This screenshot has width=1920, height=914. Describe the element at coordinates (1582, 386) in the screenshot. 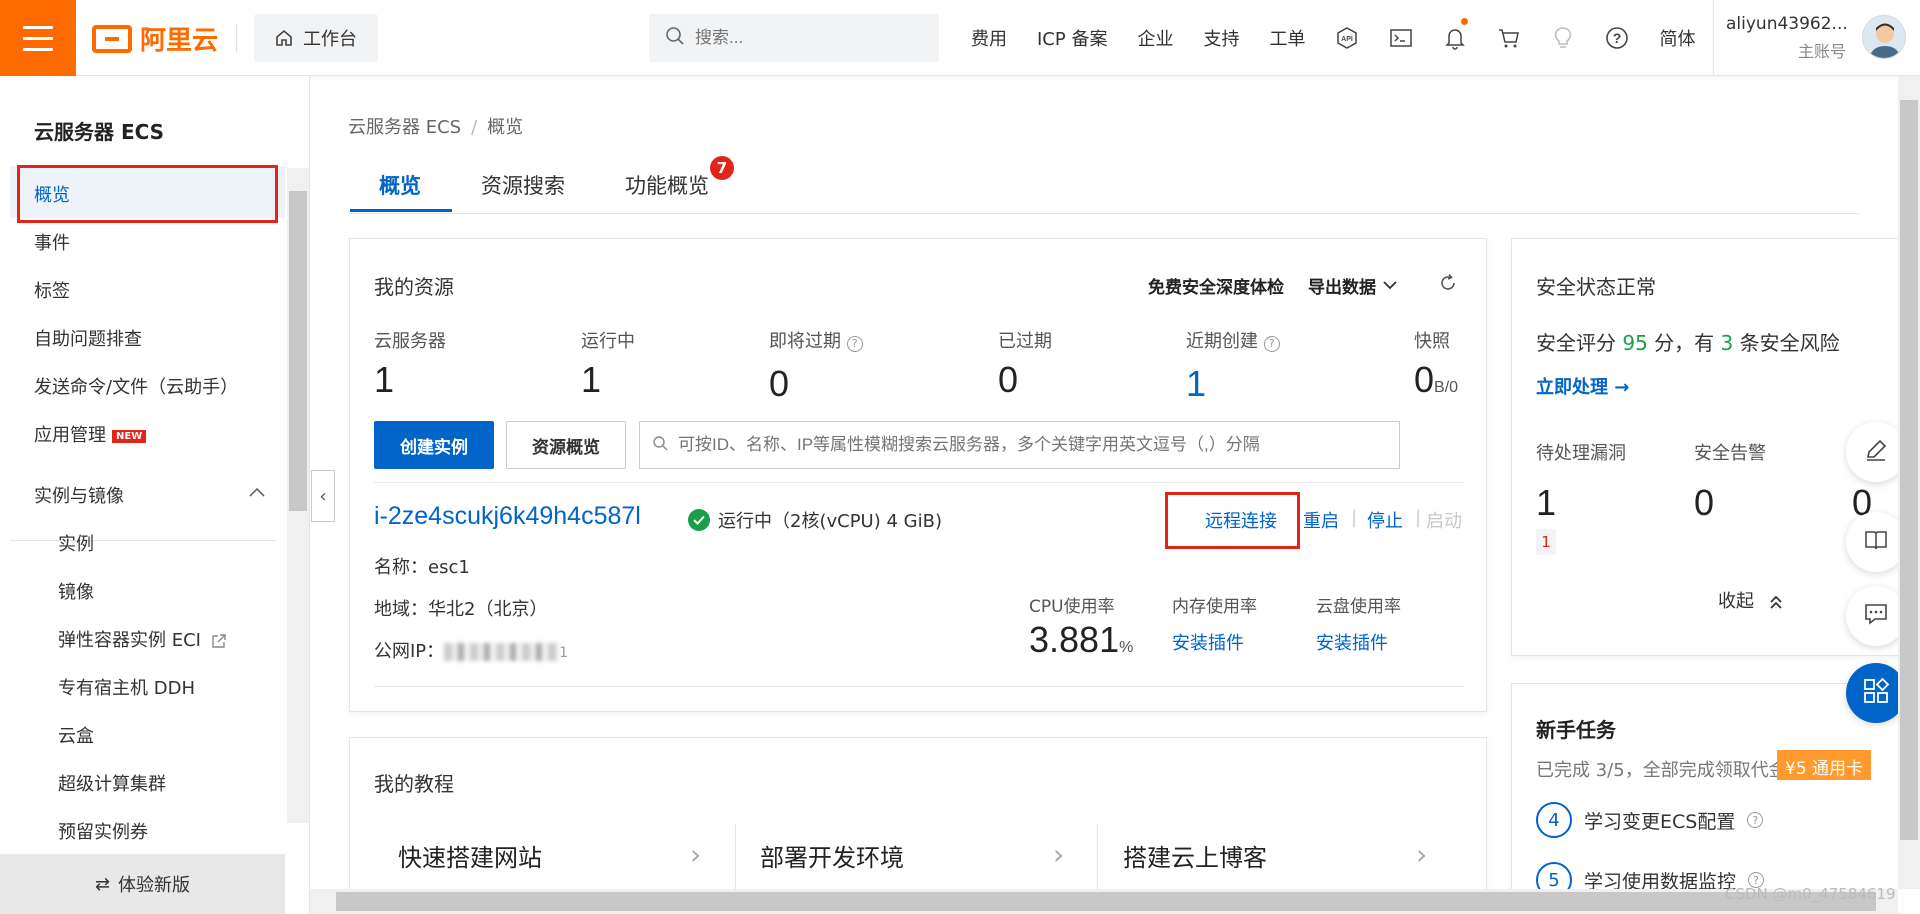

I see `handle-now-link: 立即处理 →` at that location.